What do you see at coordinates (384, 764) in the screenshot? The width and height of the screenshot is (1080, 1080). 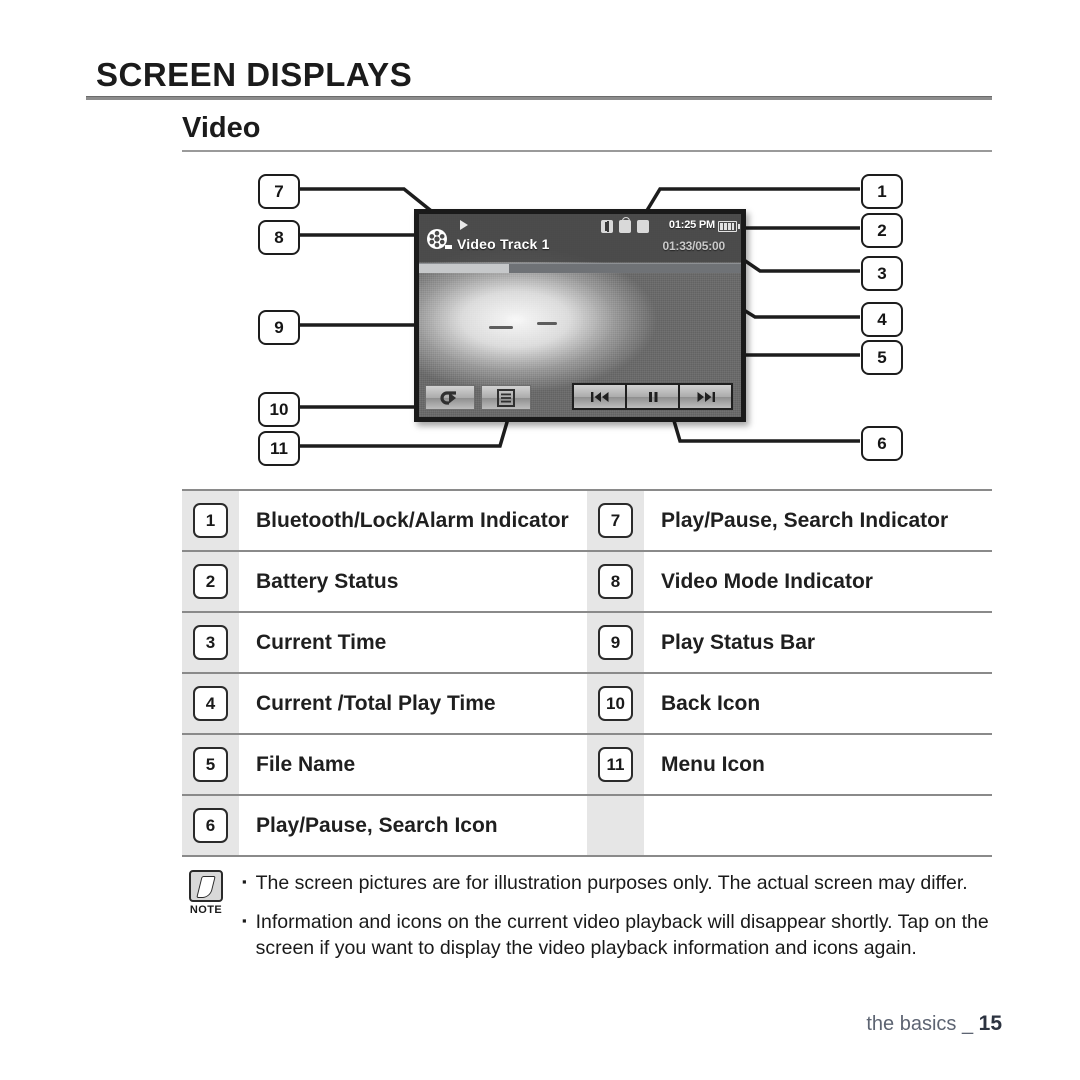 I see `legend-cell: 5 File Name` at bounding box center [384, 764].